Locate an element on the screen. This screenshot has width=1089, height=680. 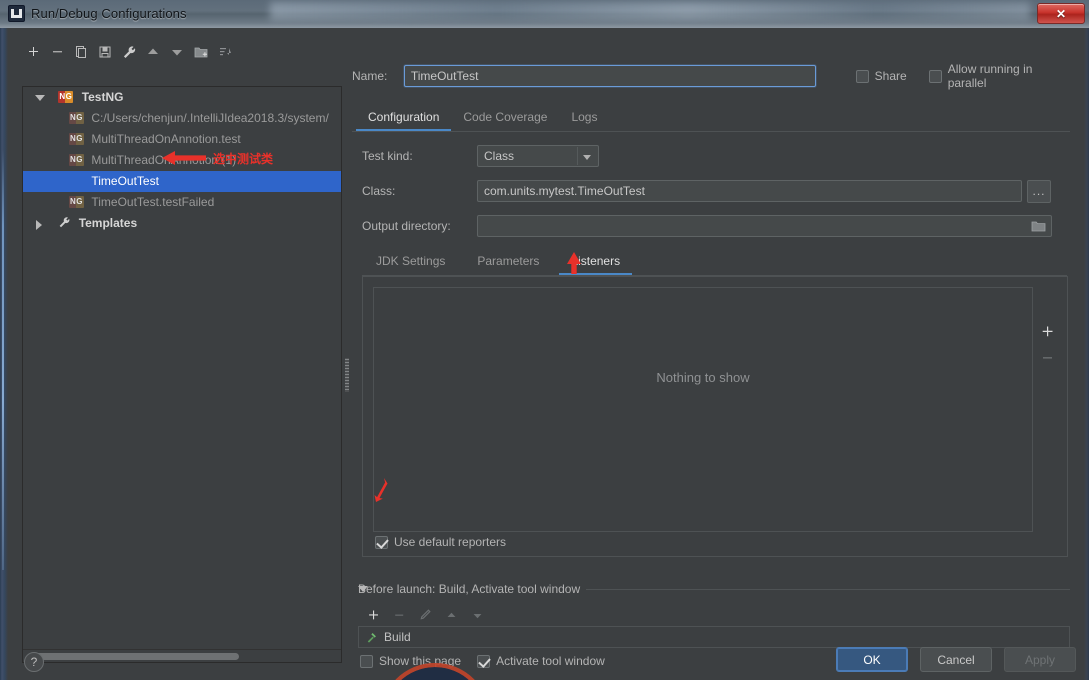
dialog-buttons: OK Cancel Apply is located at coordinates (956, 659).